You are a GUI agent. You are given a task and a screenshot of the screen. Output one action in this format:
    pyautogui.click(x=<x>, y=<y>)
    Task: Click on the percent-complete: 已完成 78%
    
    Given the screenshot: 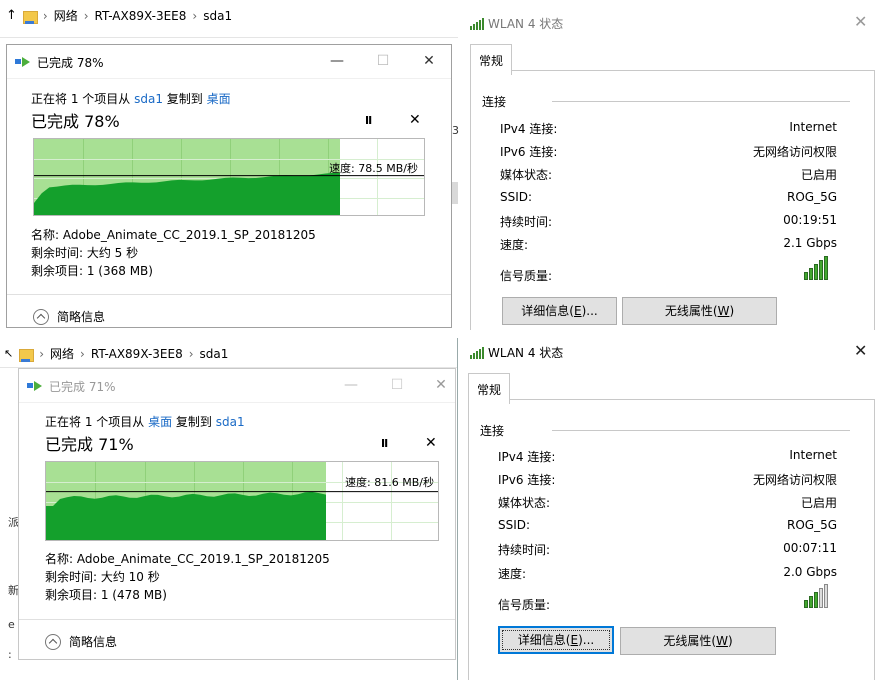 What is the action you would take?
    pyautogui.click(x=75, y=121)
    